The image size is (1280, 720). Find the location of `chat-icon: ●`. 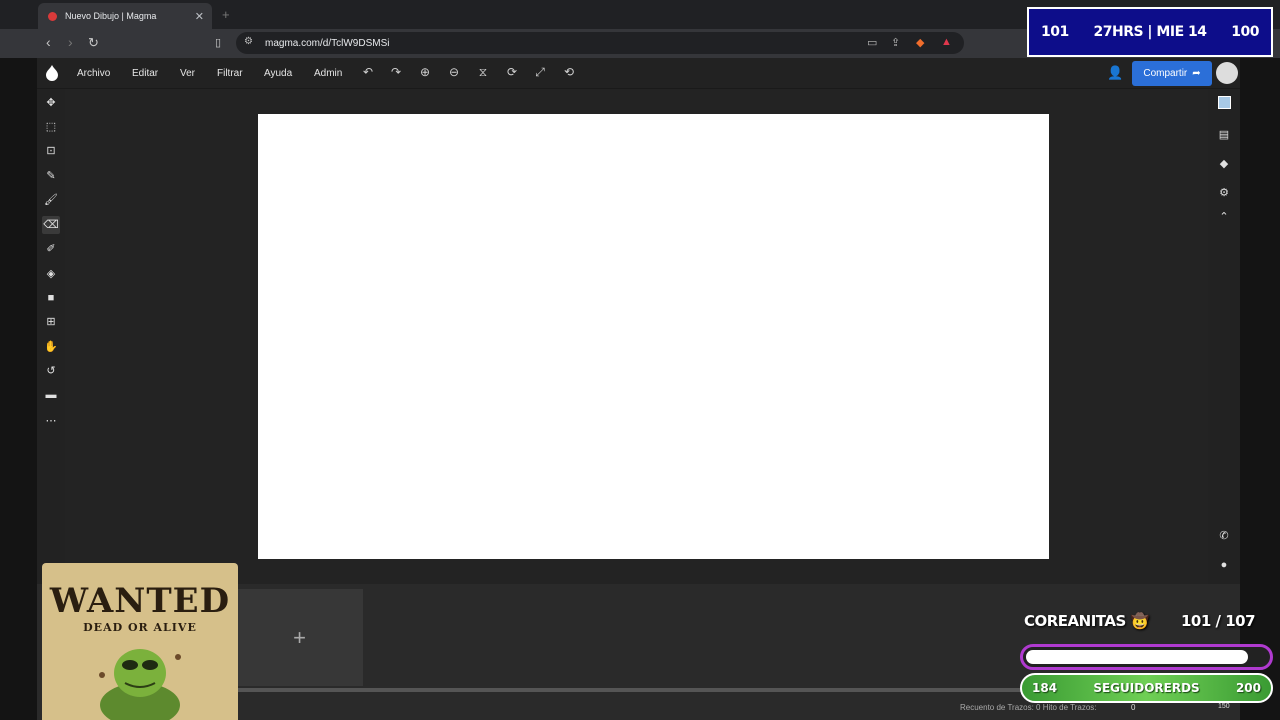

chat-icon: ● is located at coordinates (1224, 565).